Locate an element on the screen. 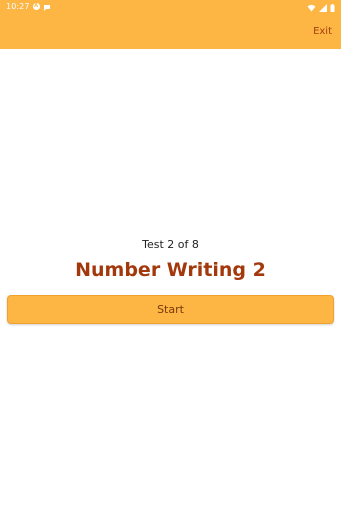 Image resolution: width=341 pixels, height=512 pixels. status-bar: 10:27 A is located at coordinates (170, 6).